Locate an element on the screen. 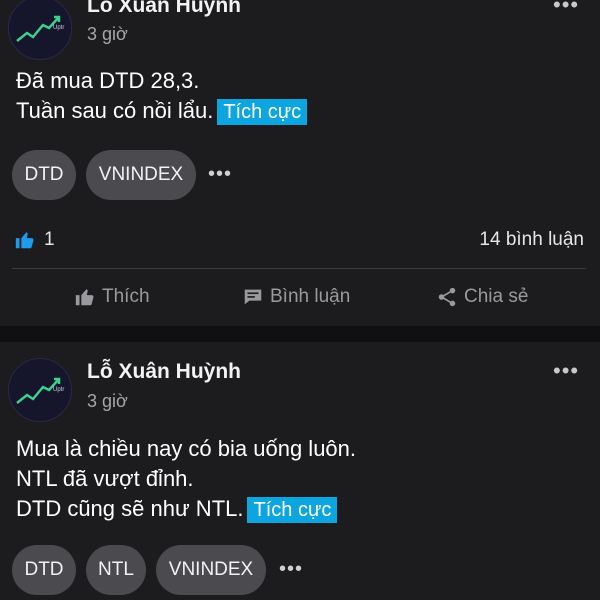 This screenshot has height=600, width=600. post-separator is located at coordinates (300, 334).